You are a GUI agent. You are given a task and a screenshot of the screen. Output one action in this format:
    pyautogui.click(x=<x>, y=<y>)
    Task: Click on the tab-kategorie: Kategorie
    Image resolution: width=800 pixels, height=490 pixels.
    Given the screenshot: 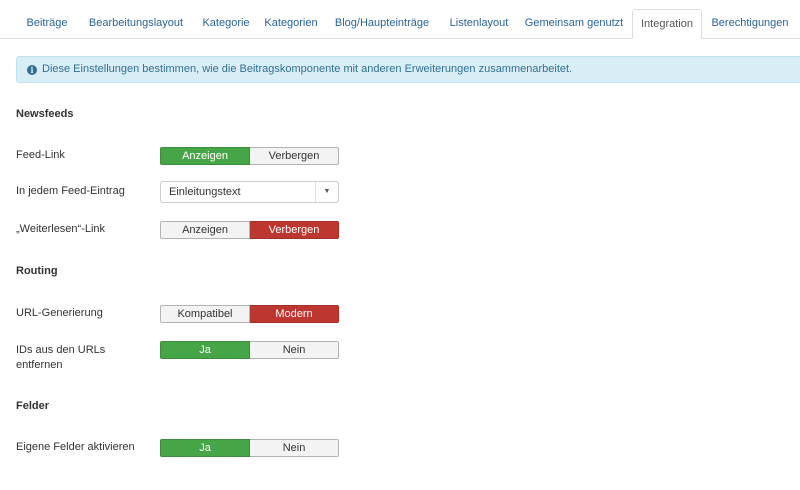 What is the action you would take?
    pyautogui.click(x=226, y=23)
    